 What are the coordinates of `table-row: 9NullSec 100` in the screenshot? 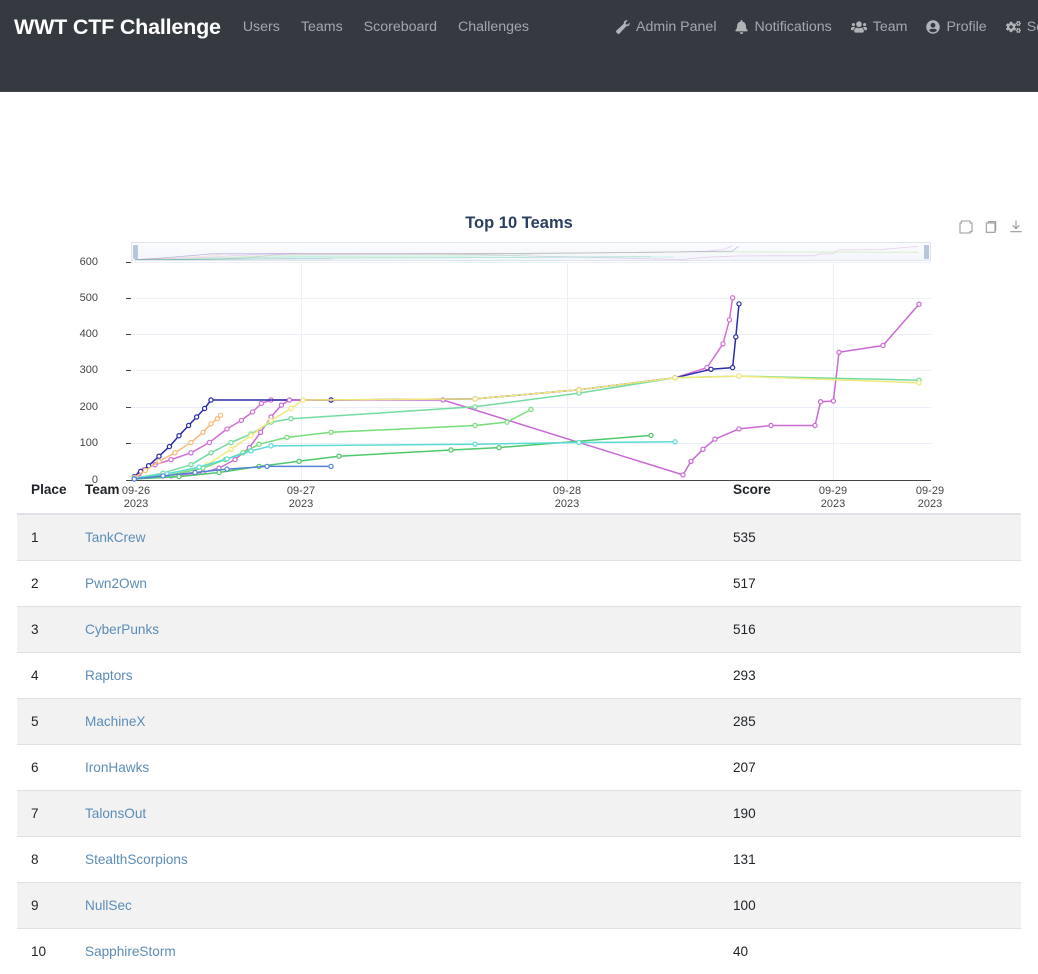 It's located at (519, 906).